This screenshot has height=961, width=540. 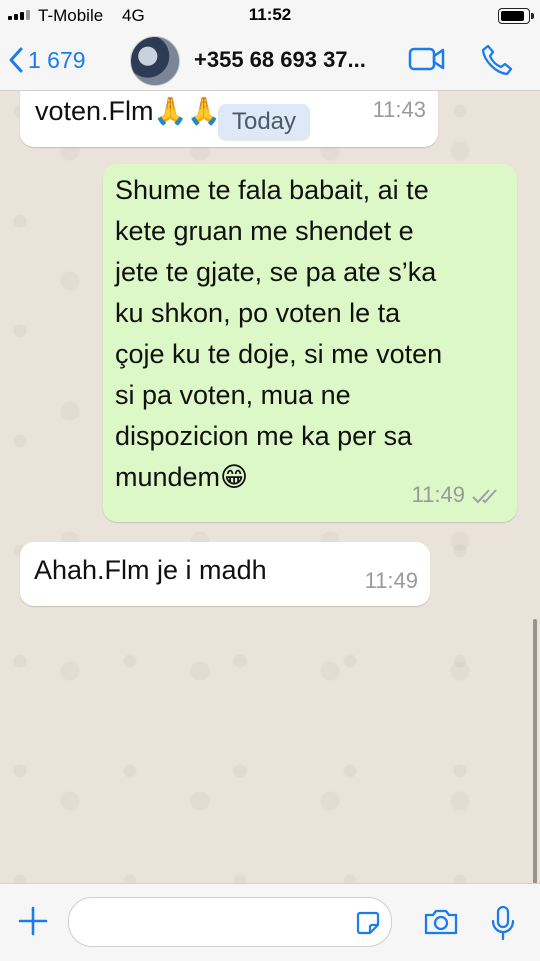 I want to click on message-bubble-incoming: Ahah.Flm je i madh 11:49, so click(x=225, y=574).